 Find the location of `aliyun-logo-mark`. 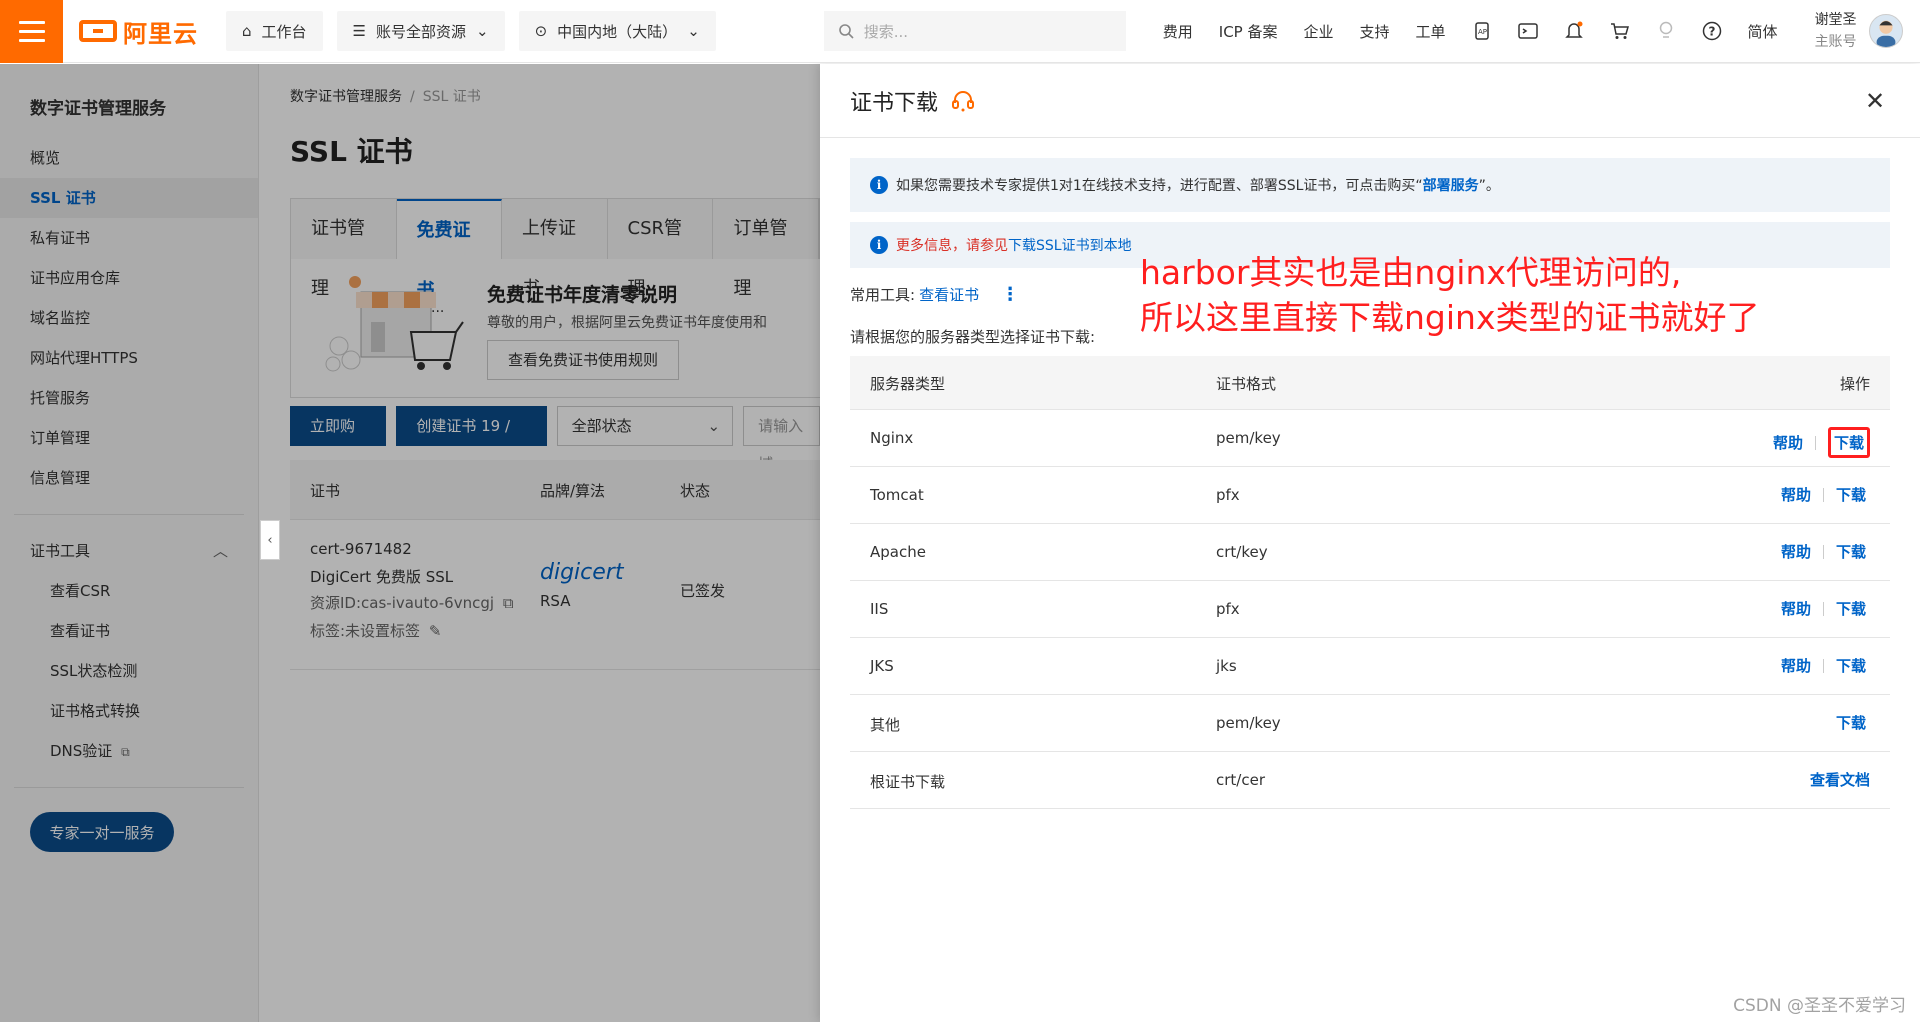

aliyun-logo-mark is located at coordinates (98, 31).